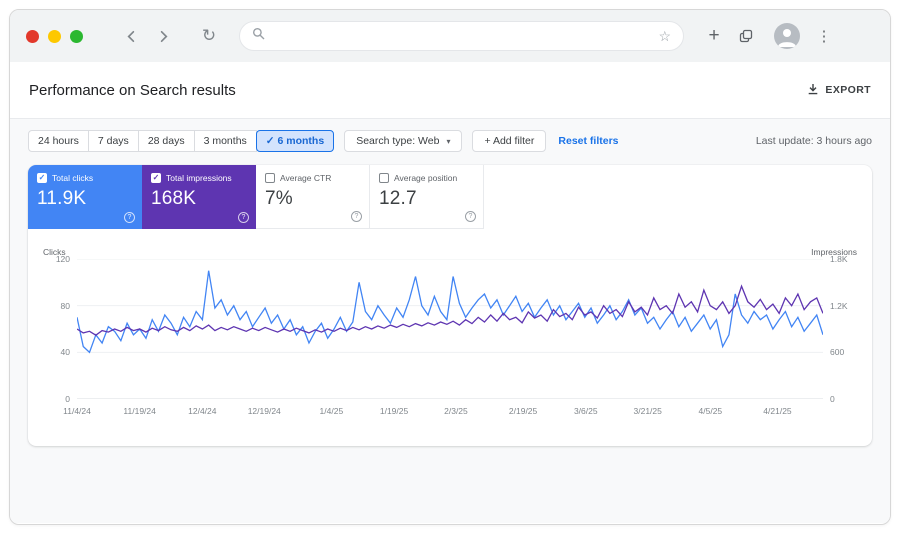  What do you see at coordinates (279, 198) in the screenshot?
I see `metric-value: 7%` at bounding box center [279, 198].